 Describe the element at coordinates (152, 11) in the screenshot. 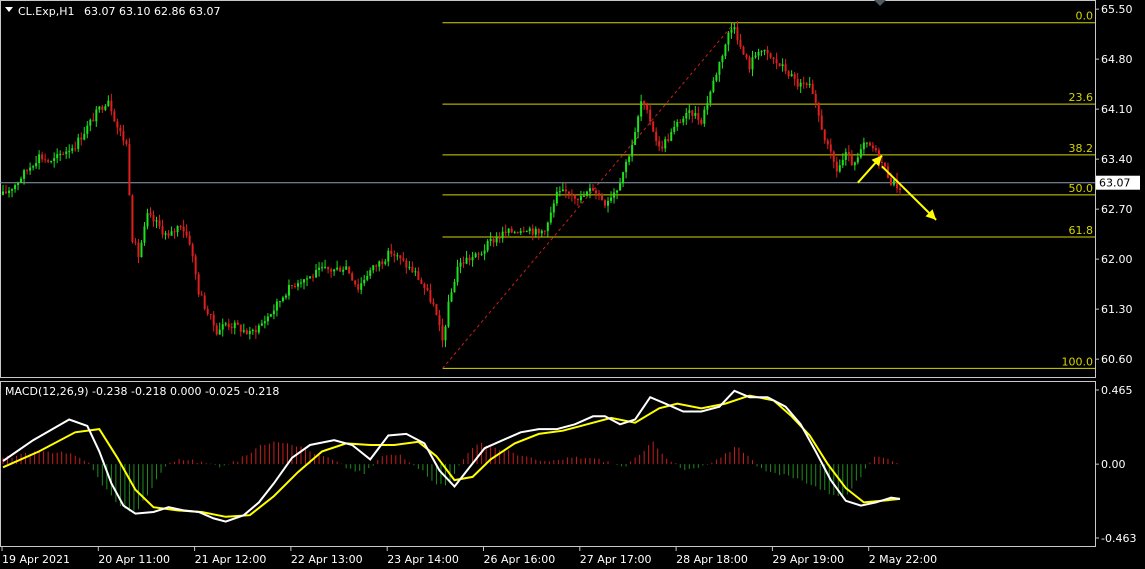

I see `ohlc-label: 63.07 63.10 62.86 63.07` at that location.